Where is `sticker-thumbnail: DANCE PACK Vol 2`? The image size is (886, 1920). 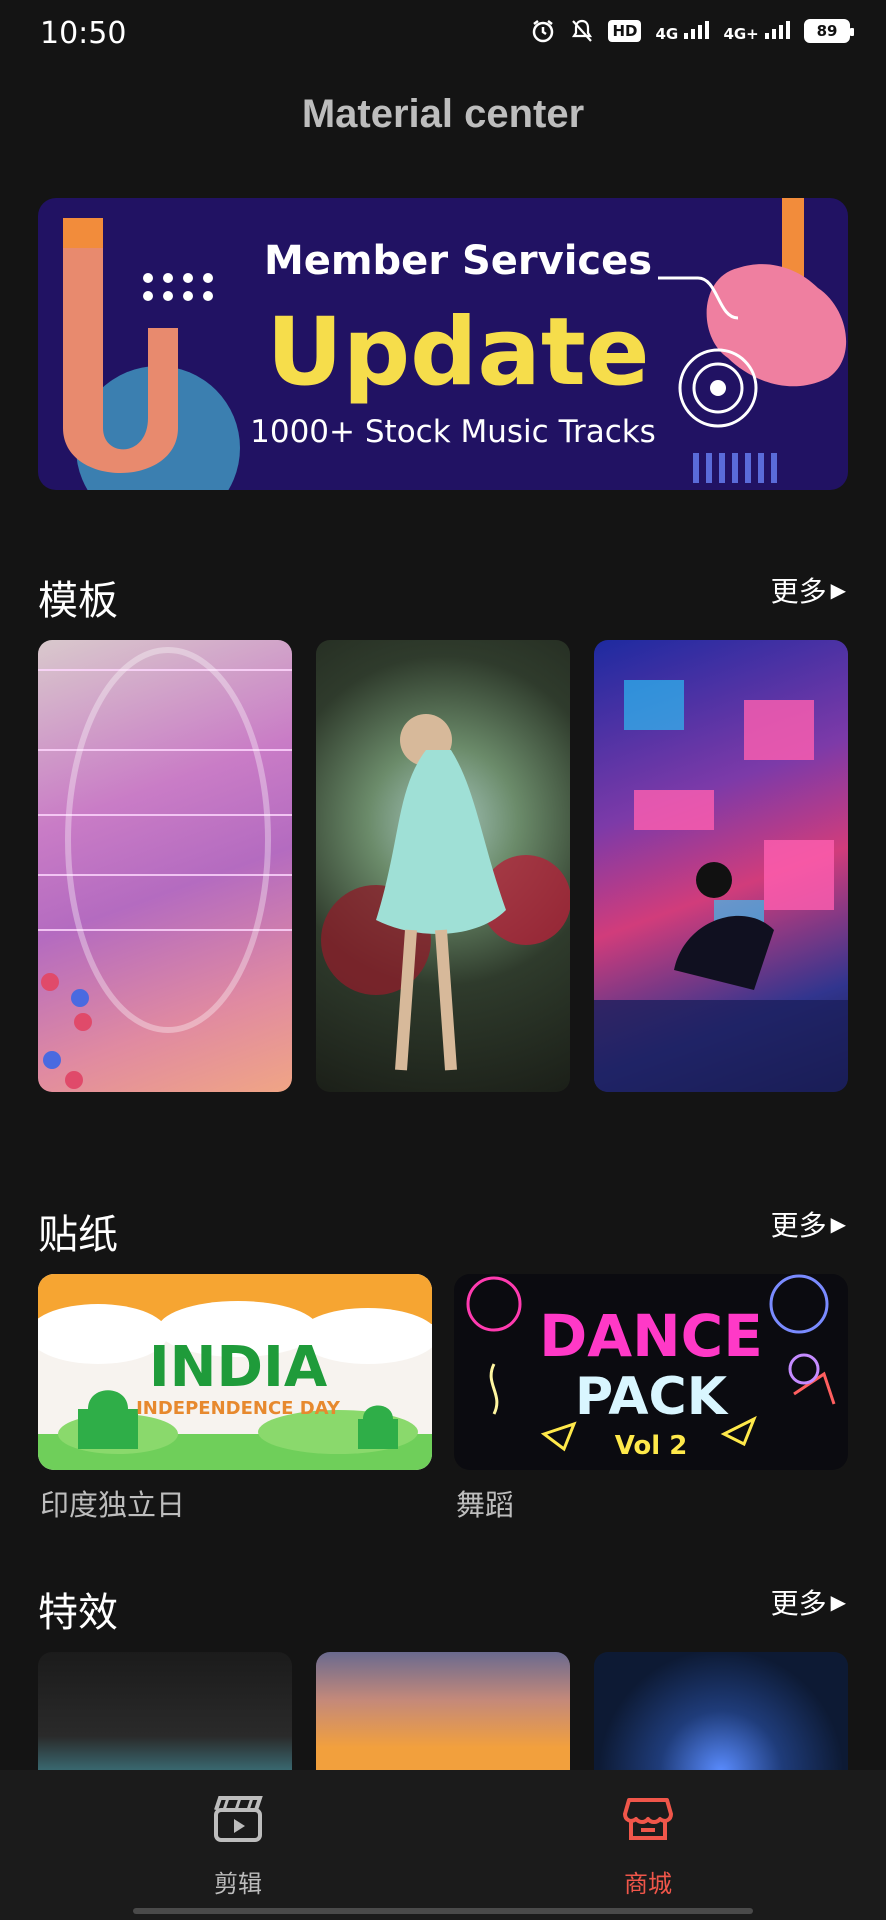 sticker-thumbnail: DANCE PACK Vol 2 is located at coordinates (651, 1367).